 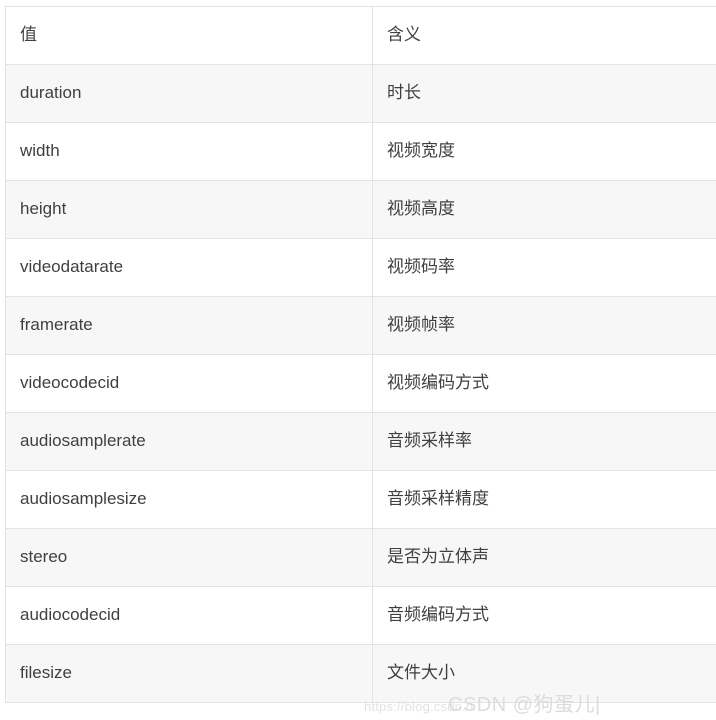 I want to click on cell-meaning: 视频宽度, so click(x=544, y=151).